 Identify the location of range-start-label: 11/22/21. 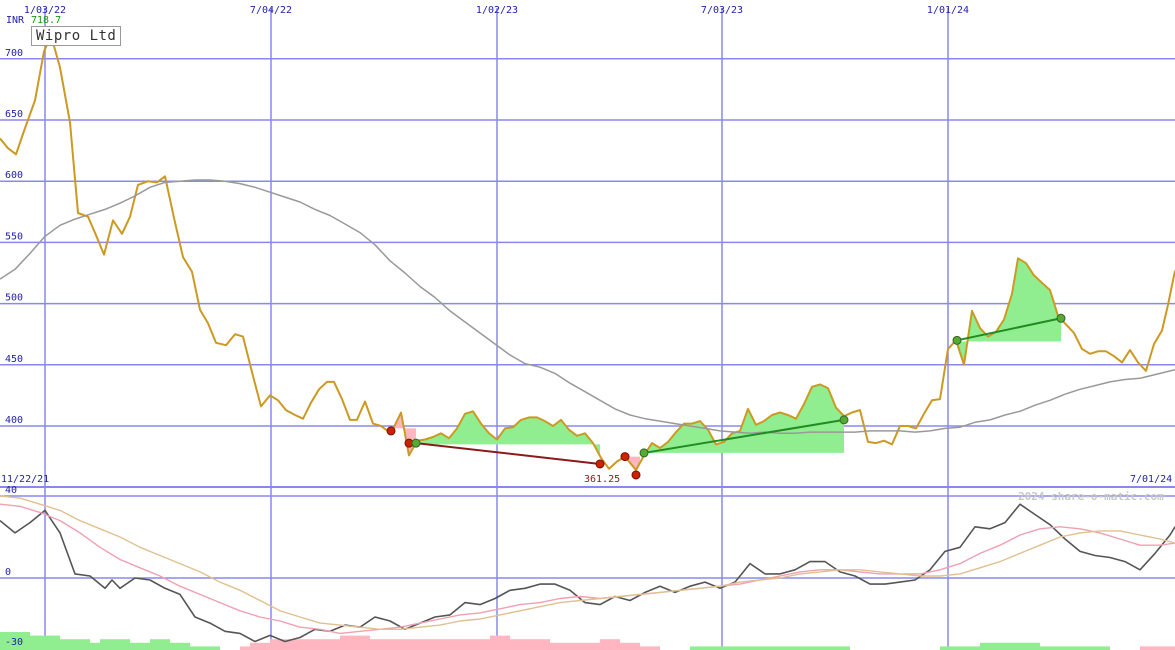
(25, 479).